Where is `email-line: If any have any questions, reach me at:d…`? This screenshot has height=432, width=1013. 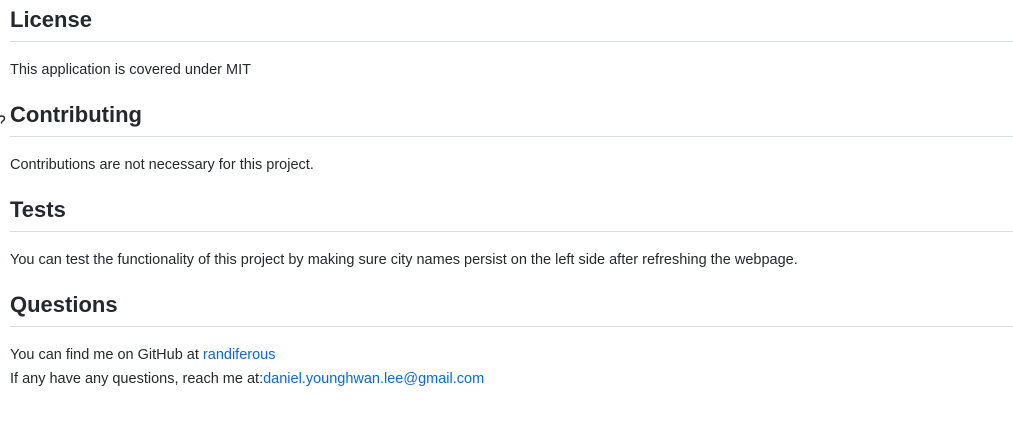 email-line: If any have any questions, reach me at:d… is located at coordinates (511, 379).